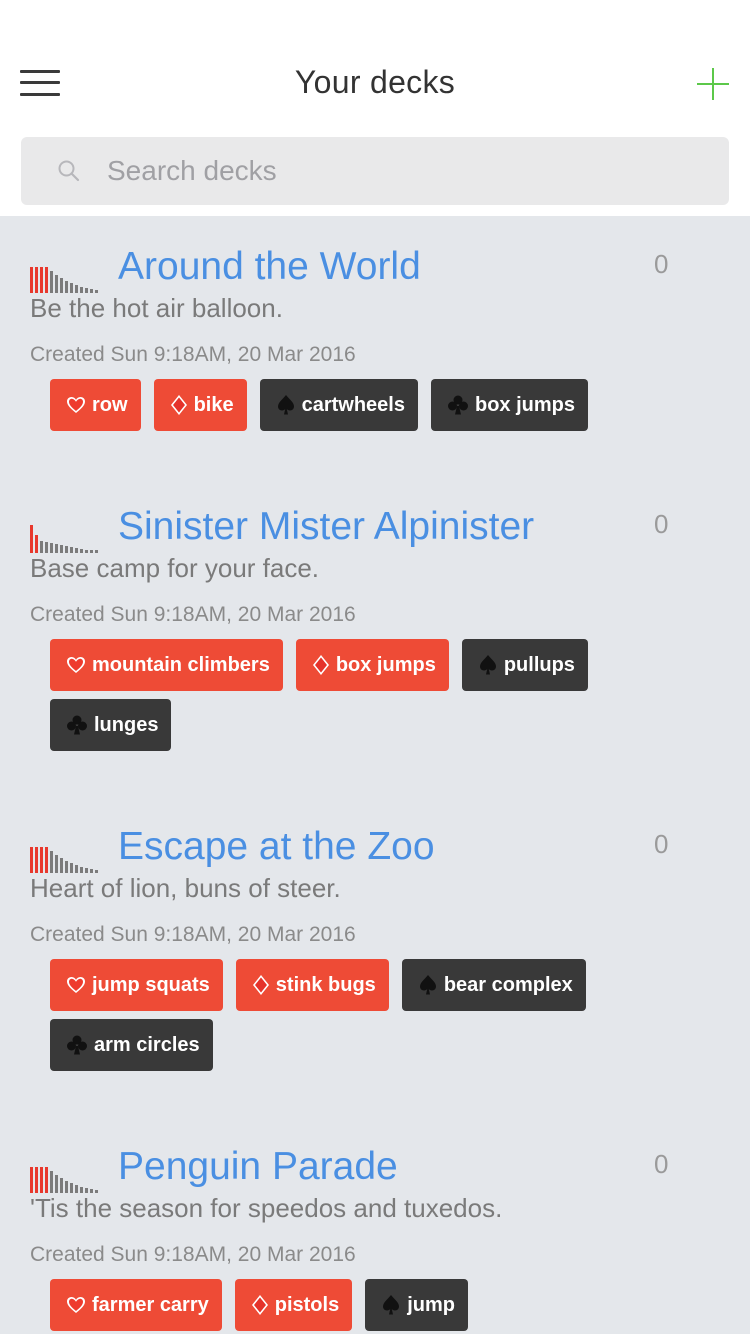  I want to click on exercise-tag: stink bugs, so click(312, 985).